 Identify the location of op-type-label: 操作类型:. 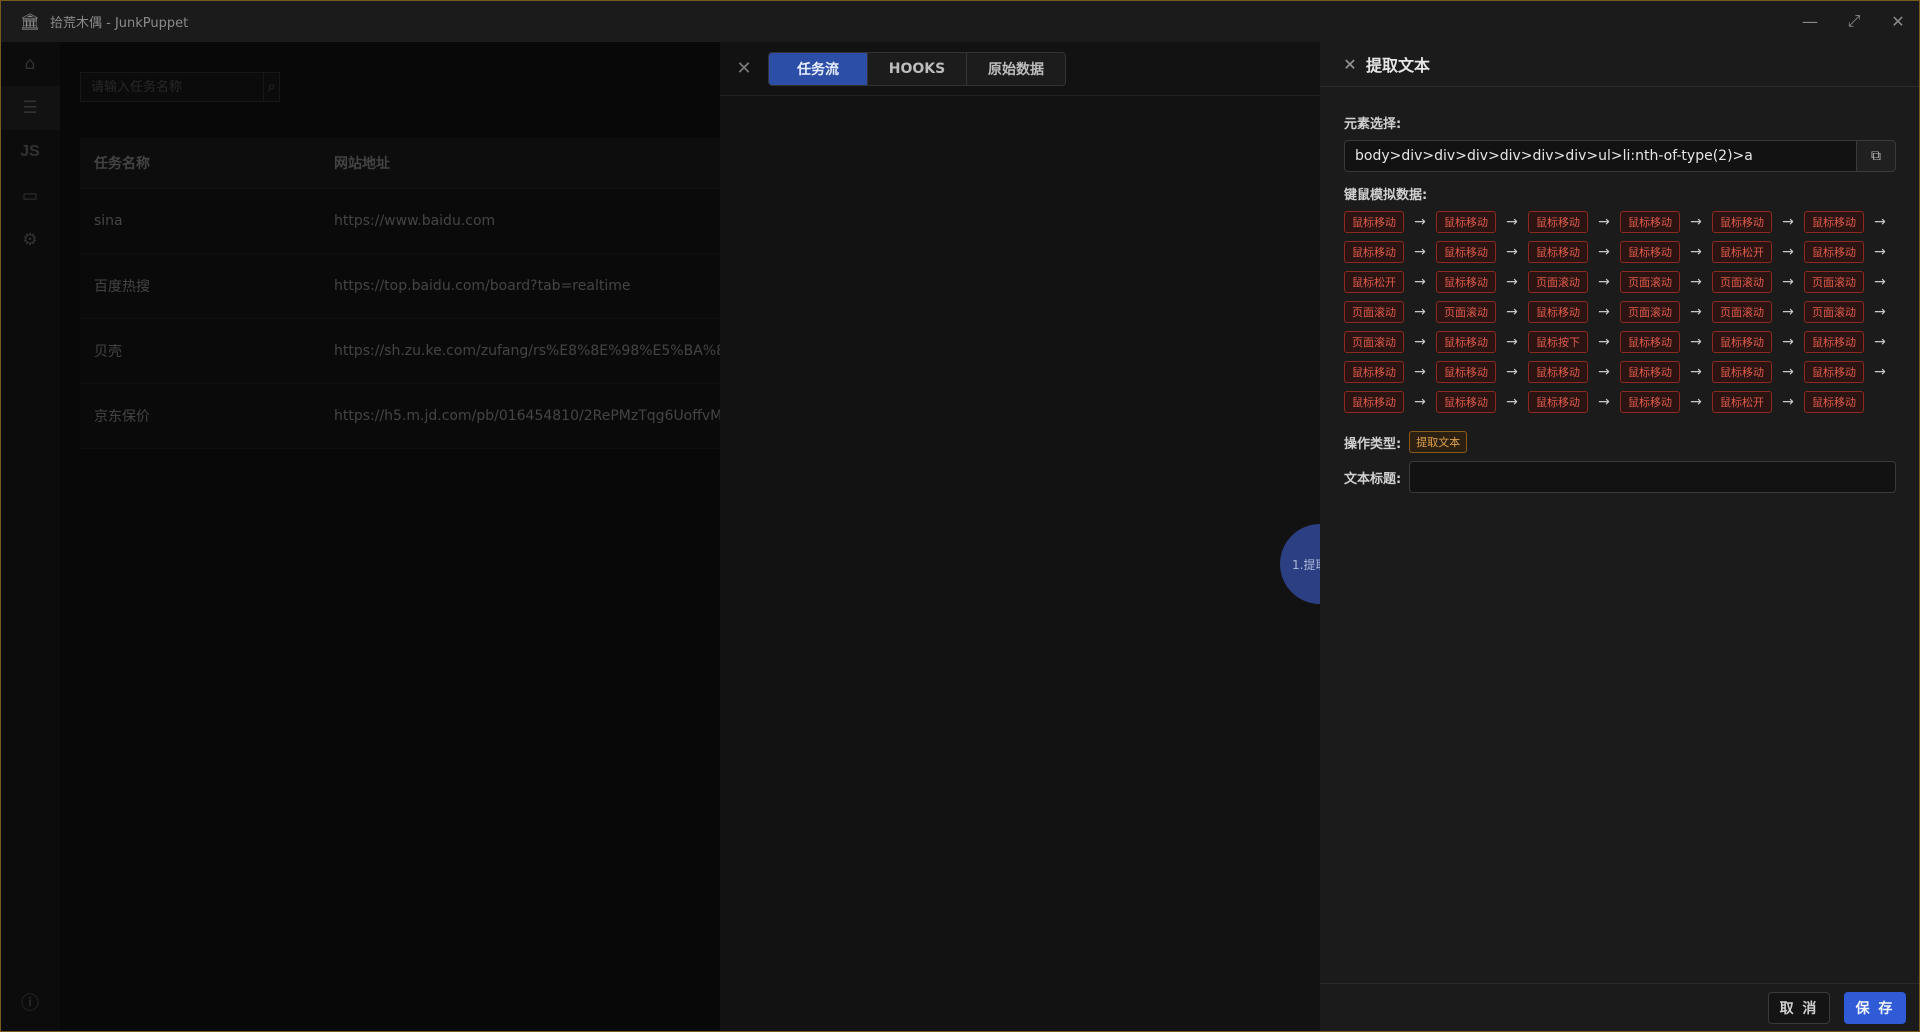
(1373, 444).